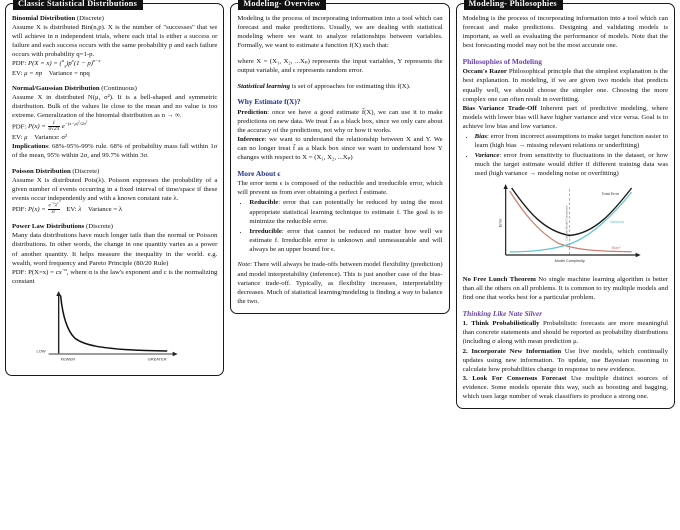 The width and height of the screenshot is (680, 530). Describe the element at coordinates (484, 72) in the screenshot. I see `occam-label: Occam's Razor` at that location.